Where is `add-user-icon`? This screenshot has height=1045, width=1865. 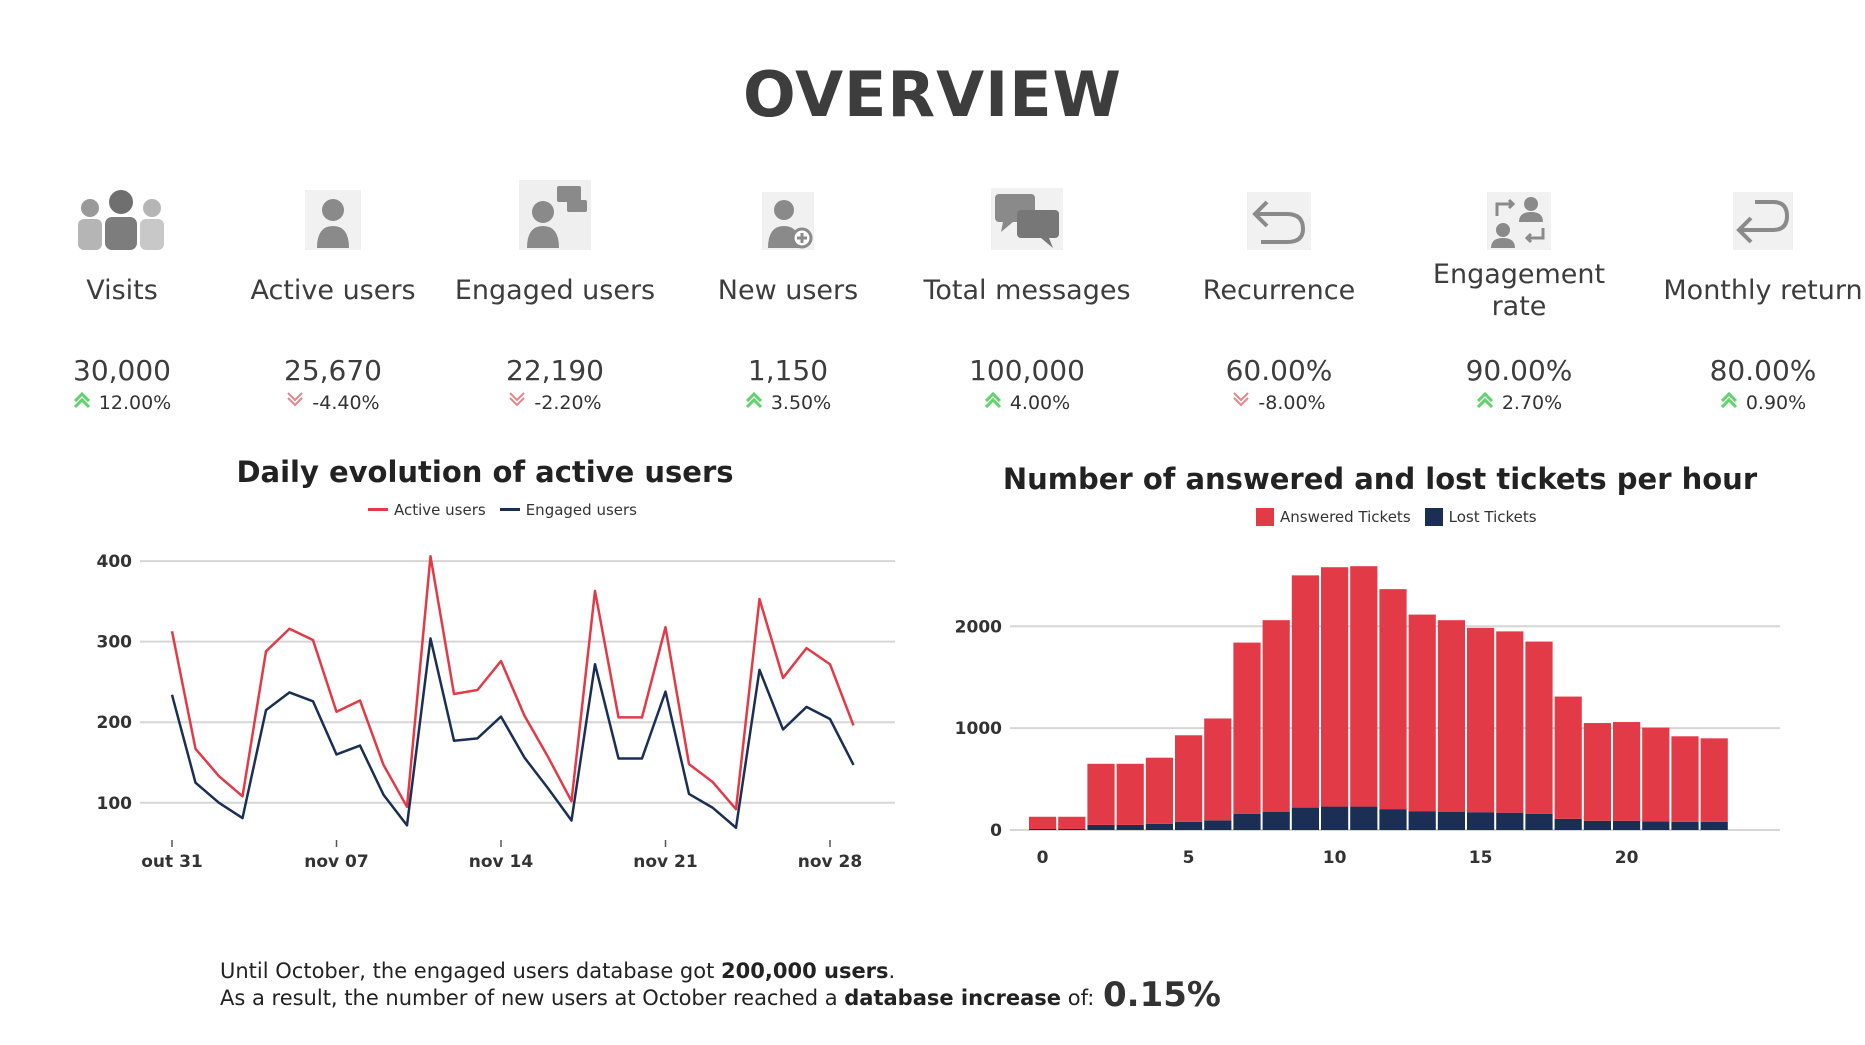
add-user-icon is located at coordinates (788, 205).